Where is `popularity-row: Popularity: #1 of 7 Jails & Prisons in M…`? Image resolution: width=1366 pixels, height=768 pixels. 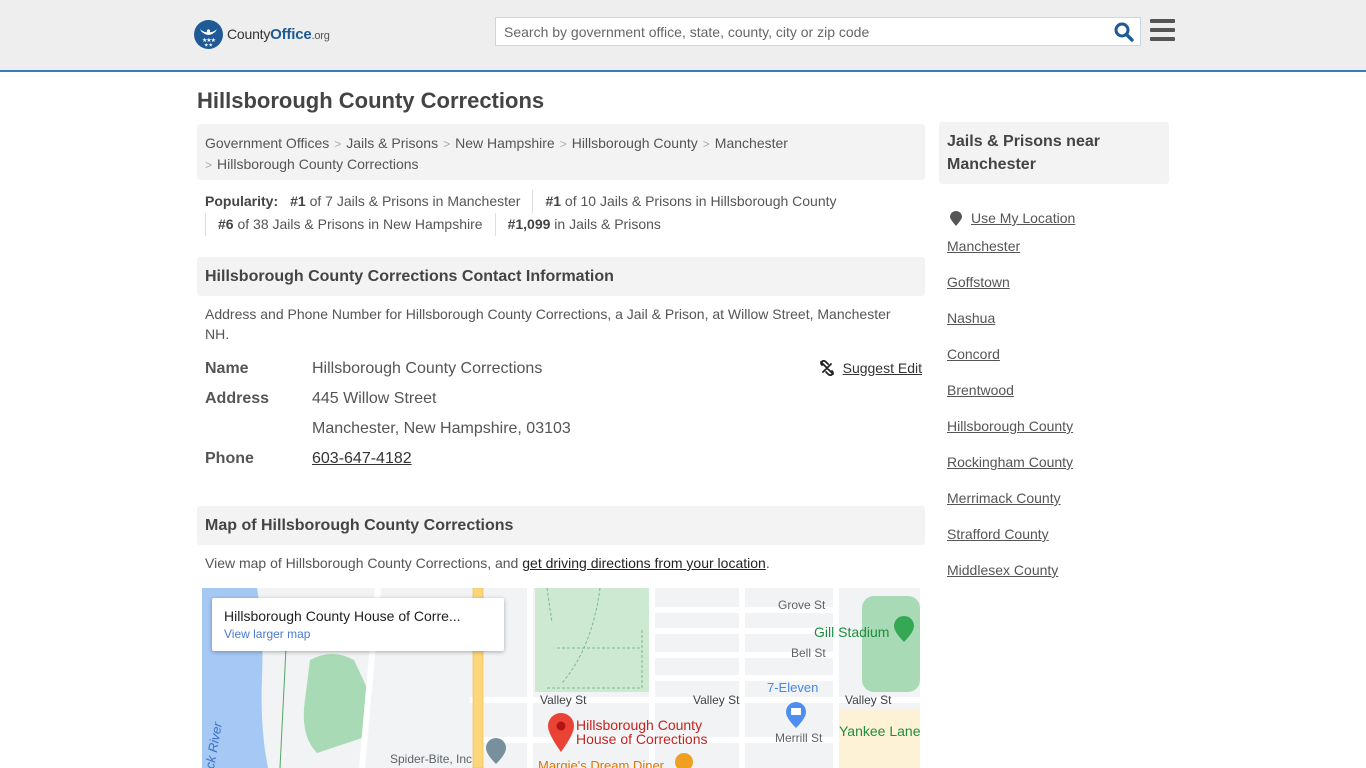
popularity-row: Popularity: #1 of 7 Jails & Prisons in M… is located at coordinates (565, 201).